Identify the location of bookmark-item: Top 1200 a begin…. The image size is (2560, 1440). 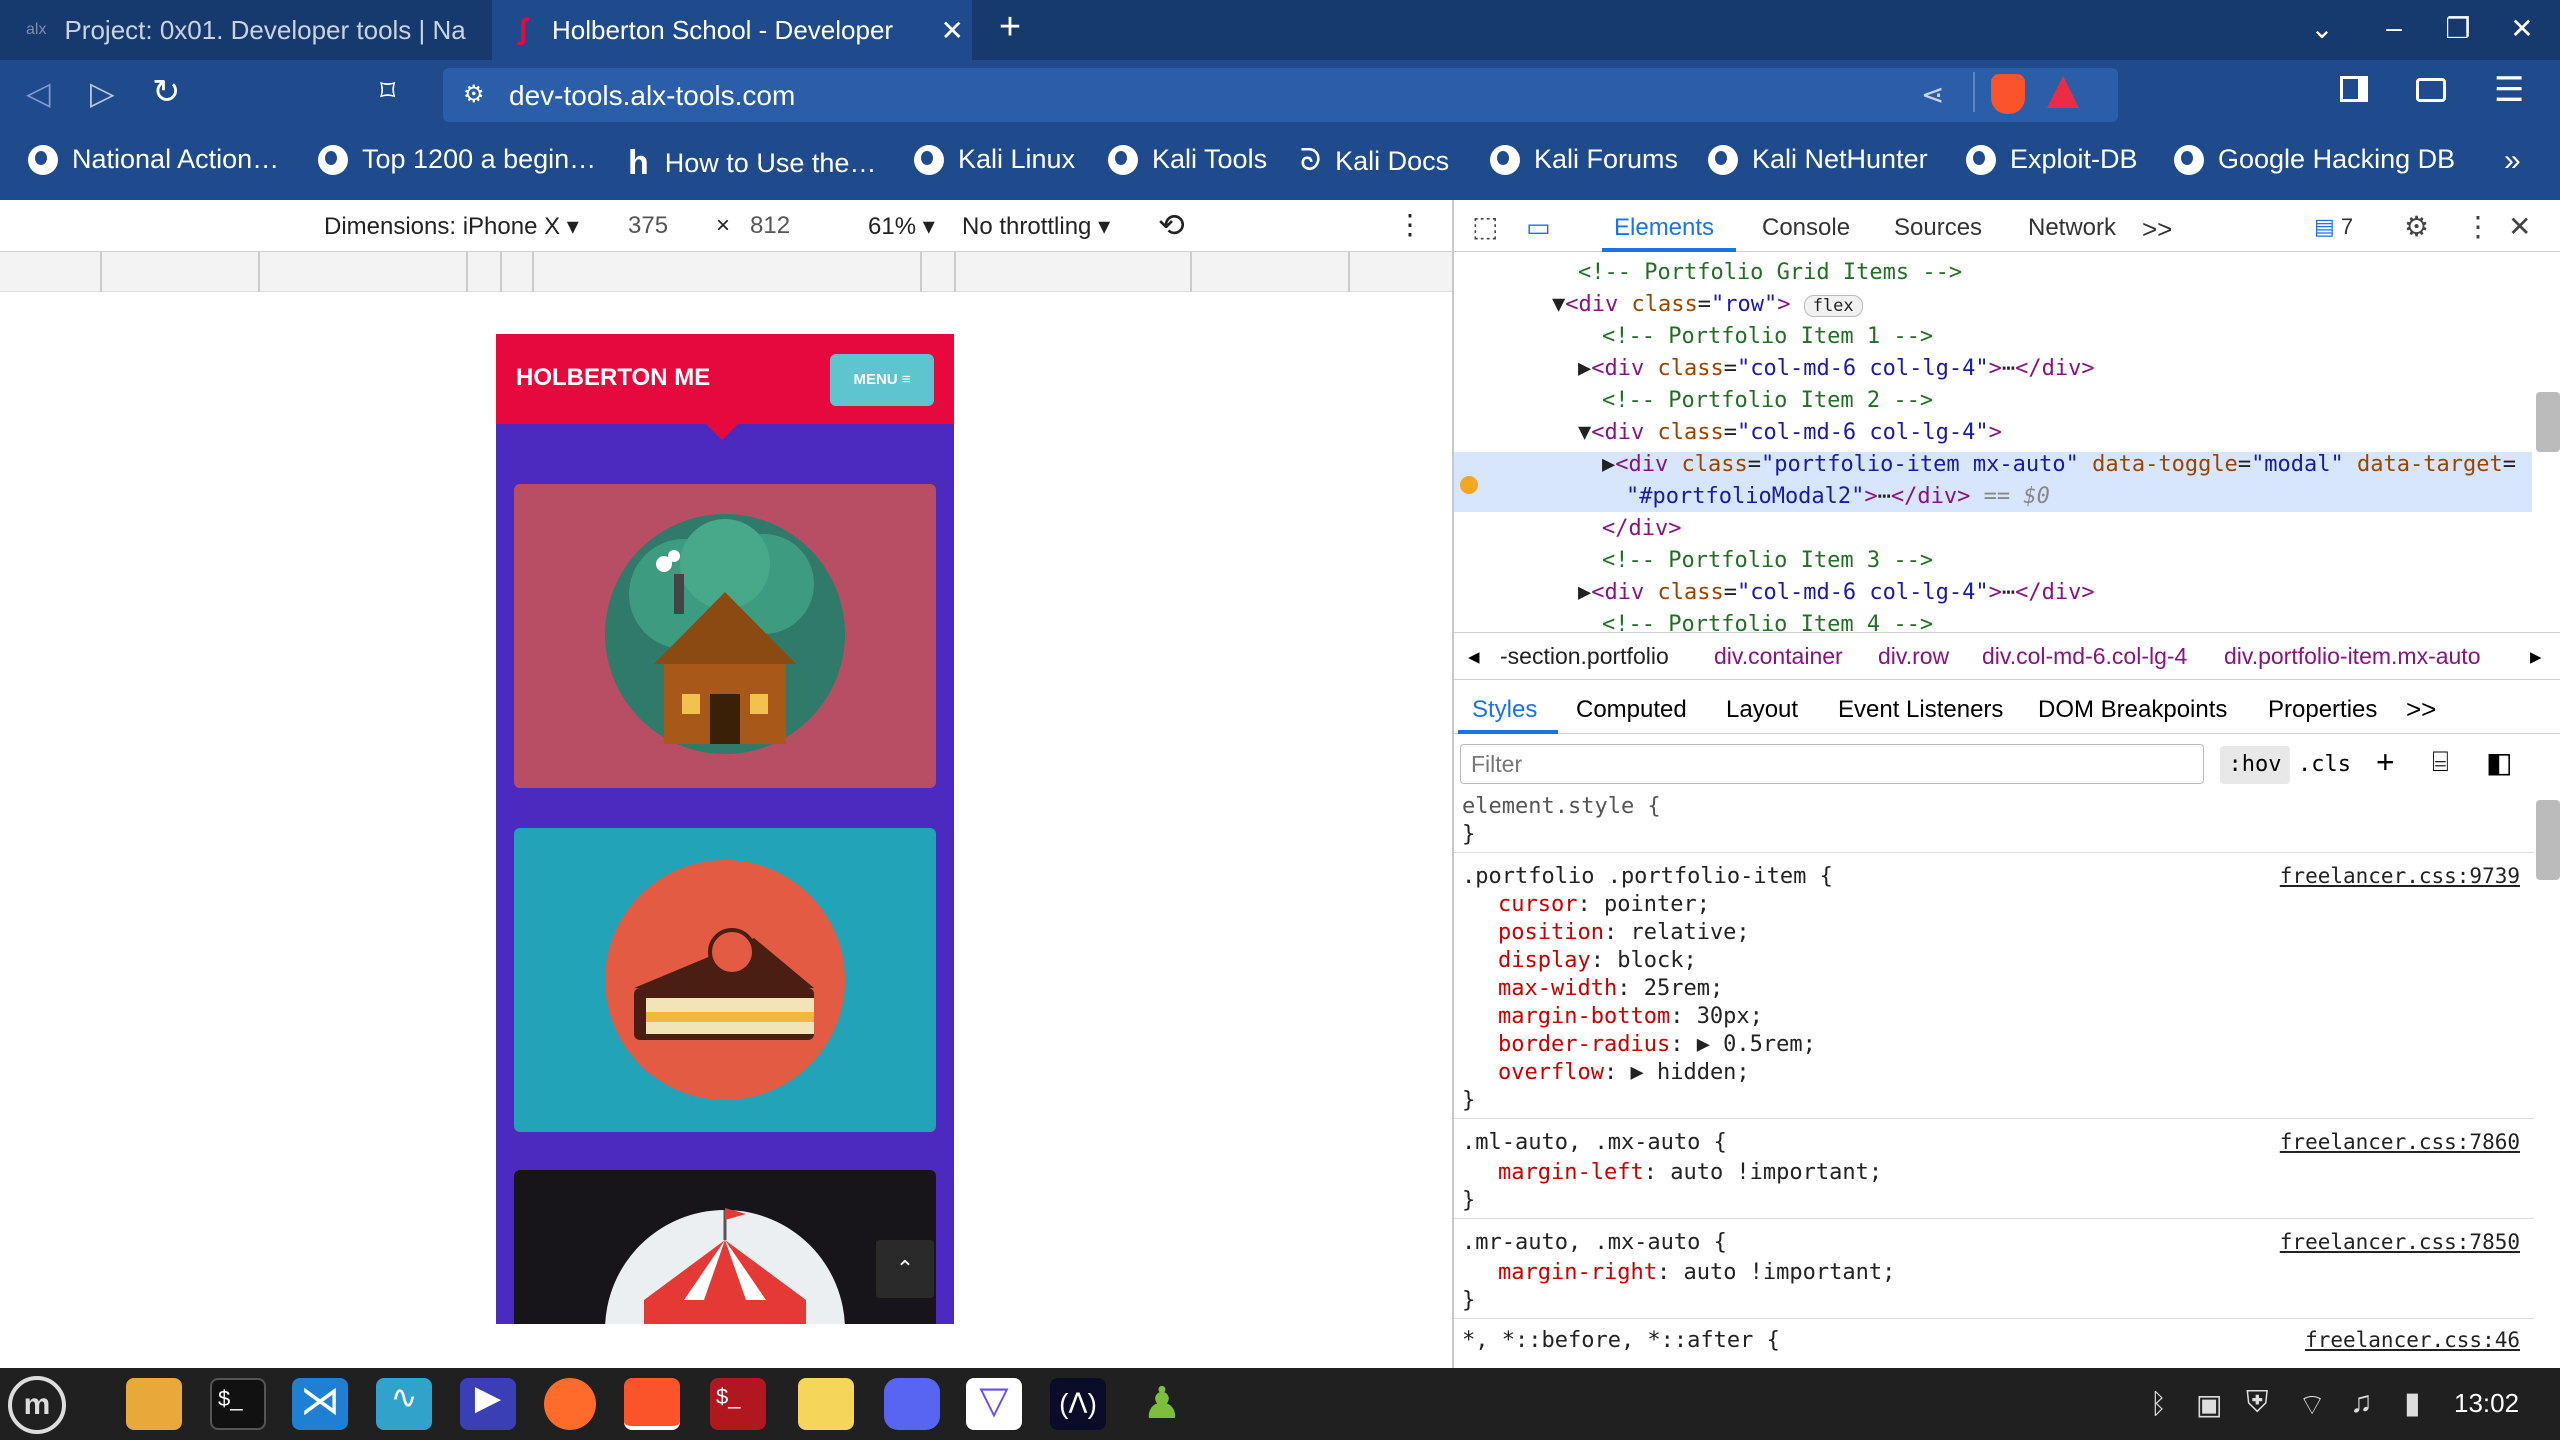
(457, 159).